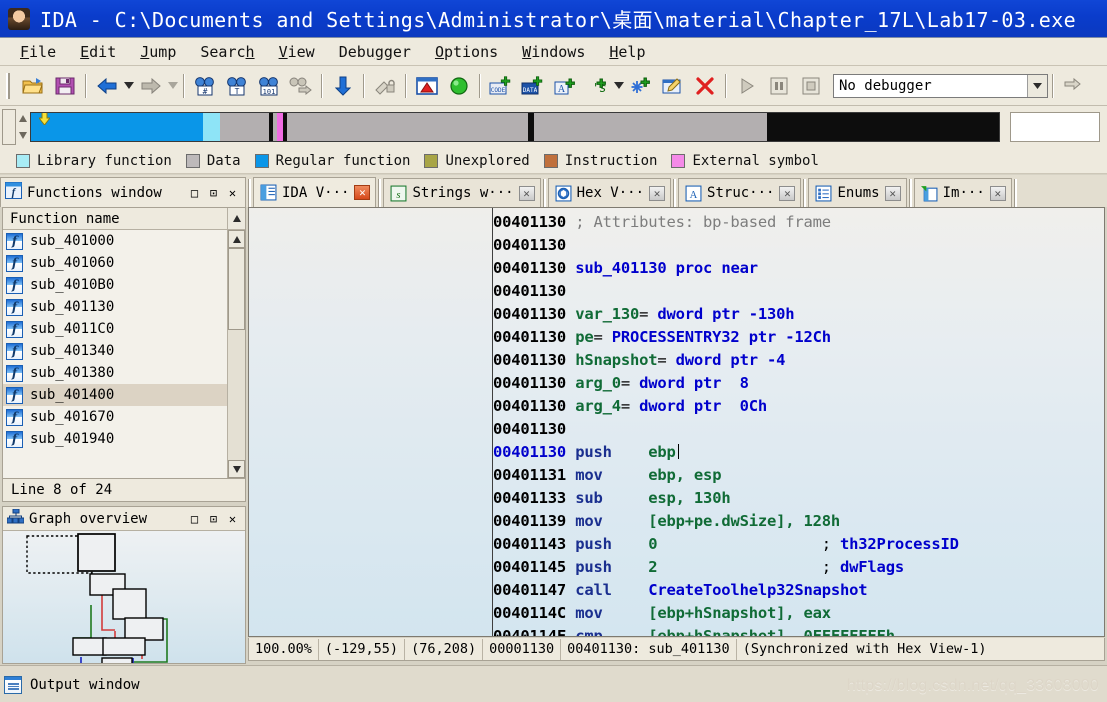 The height and width of the screenshot is (702, 1107). Describe the element at coordinates (621, 268) in the screenshot. I see `code-token: sub_401130` at that location.